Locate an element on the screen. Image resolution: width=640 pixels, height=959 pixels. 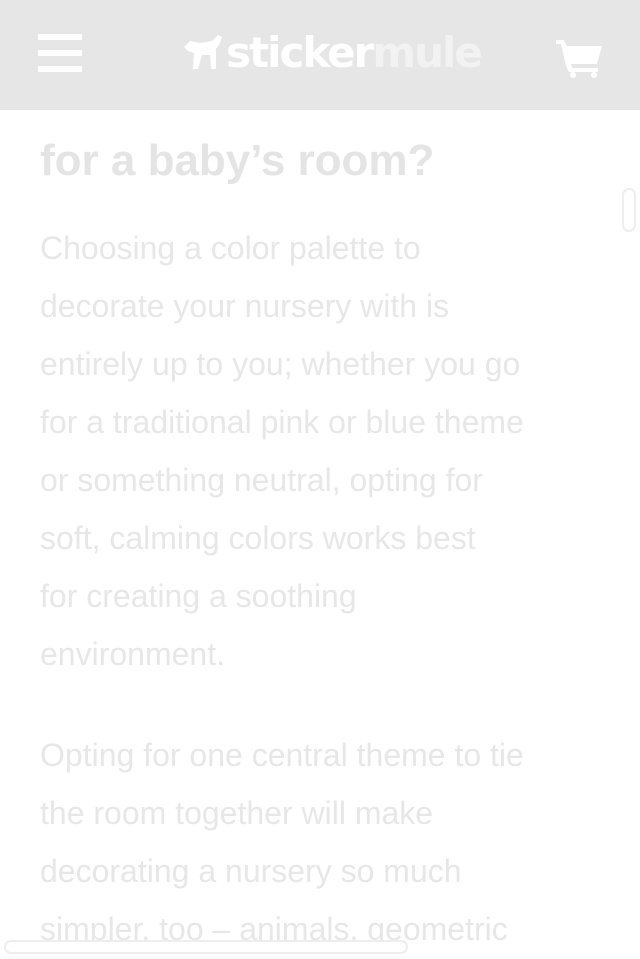
paragraph-line: for creating a soothing is located at coordinates (198, 596).